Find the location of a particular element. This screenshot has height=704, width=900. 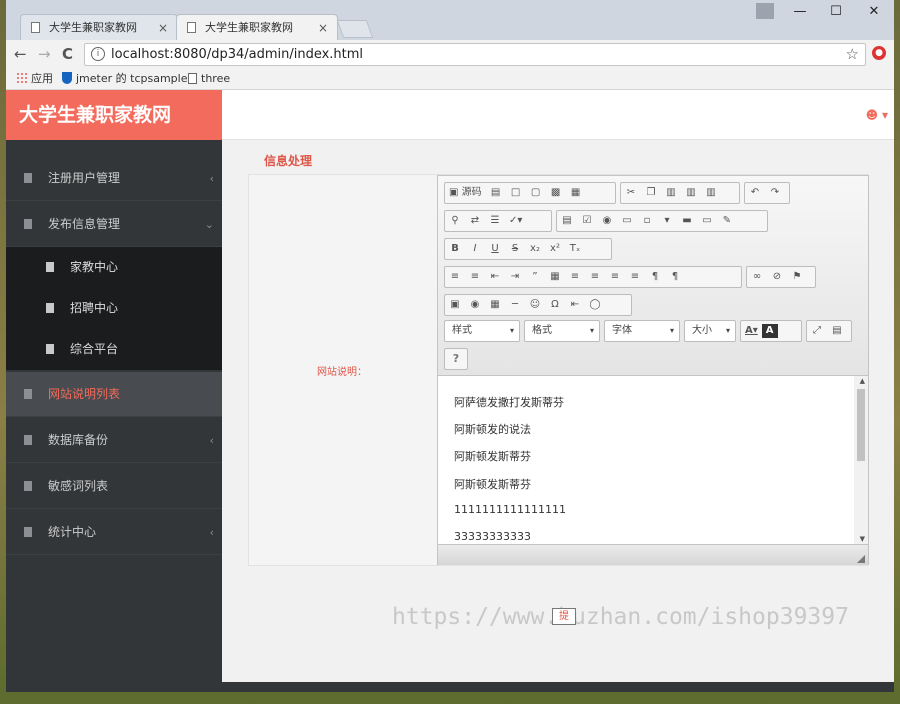

close-window-button: ✕ is located at coordinates (874, 12).